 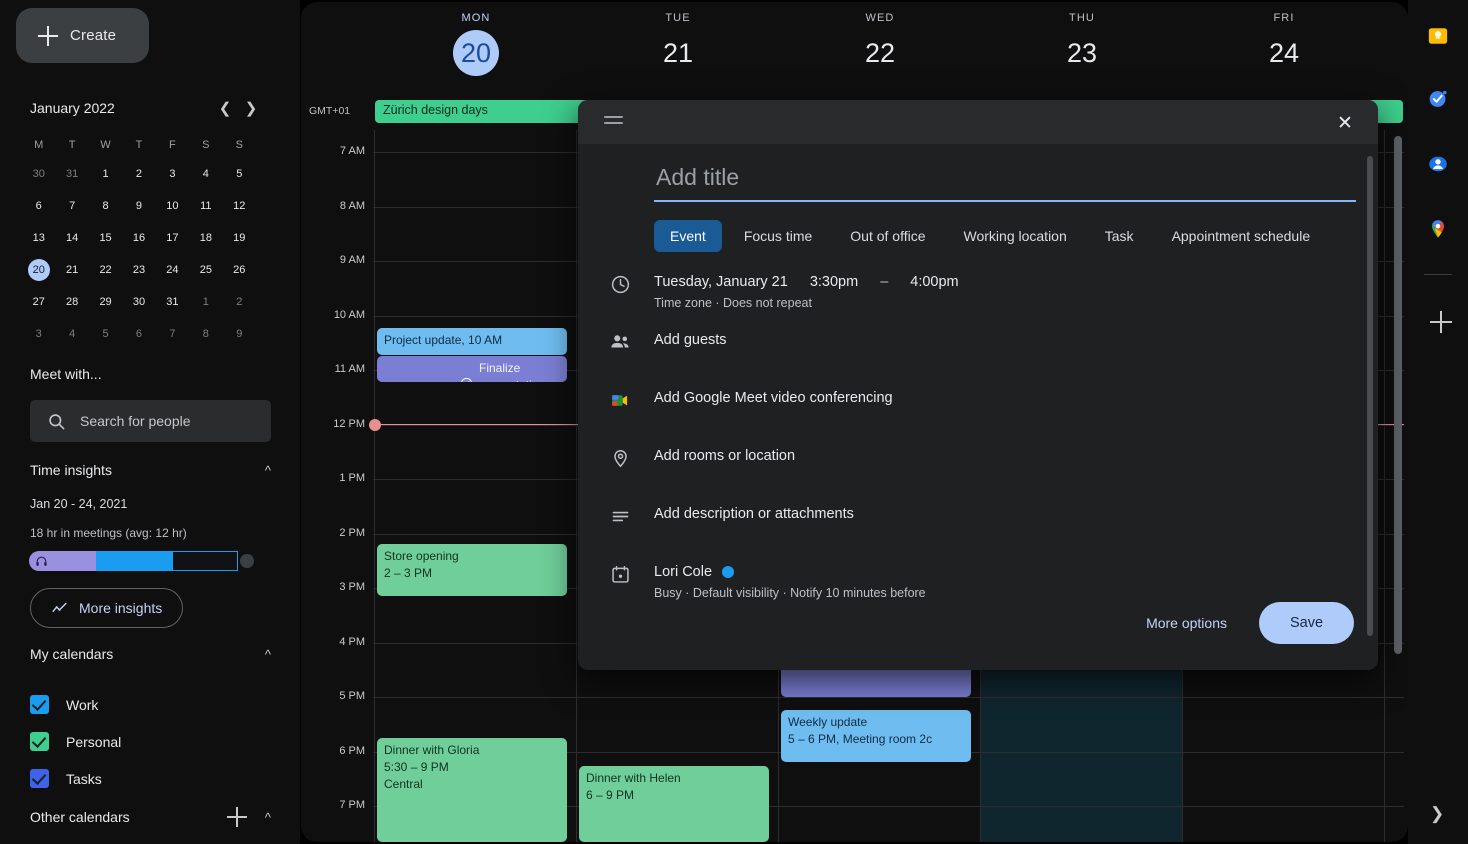 I want to click on event-type-tab-focus-time: Focus time, so click(x=778, y=236).